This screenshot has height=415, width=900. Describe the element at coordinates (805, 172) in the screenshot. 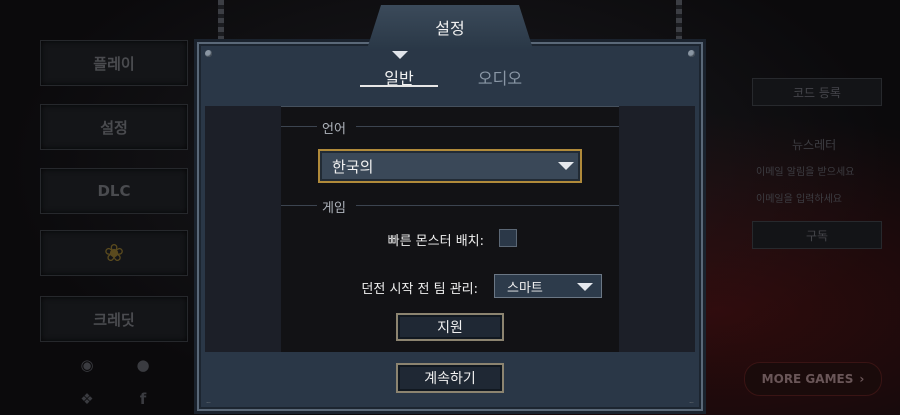

I see `newsletter-text-1: 이메일 알림을 받으세요` at that location.